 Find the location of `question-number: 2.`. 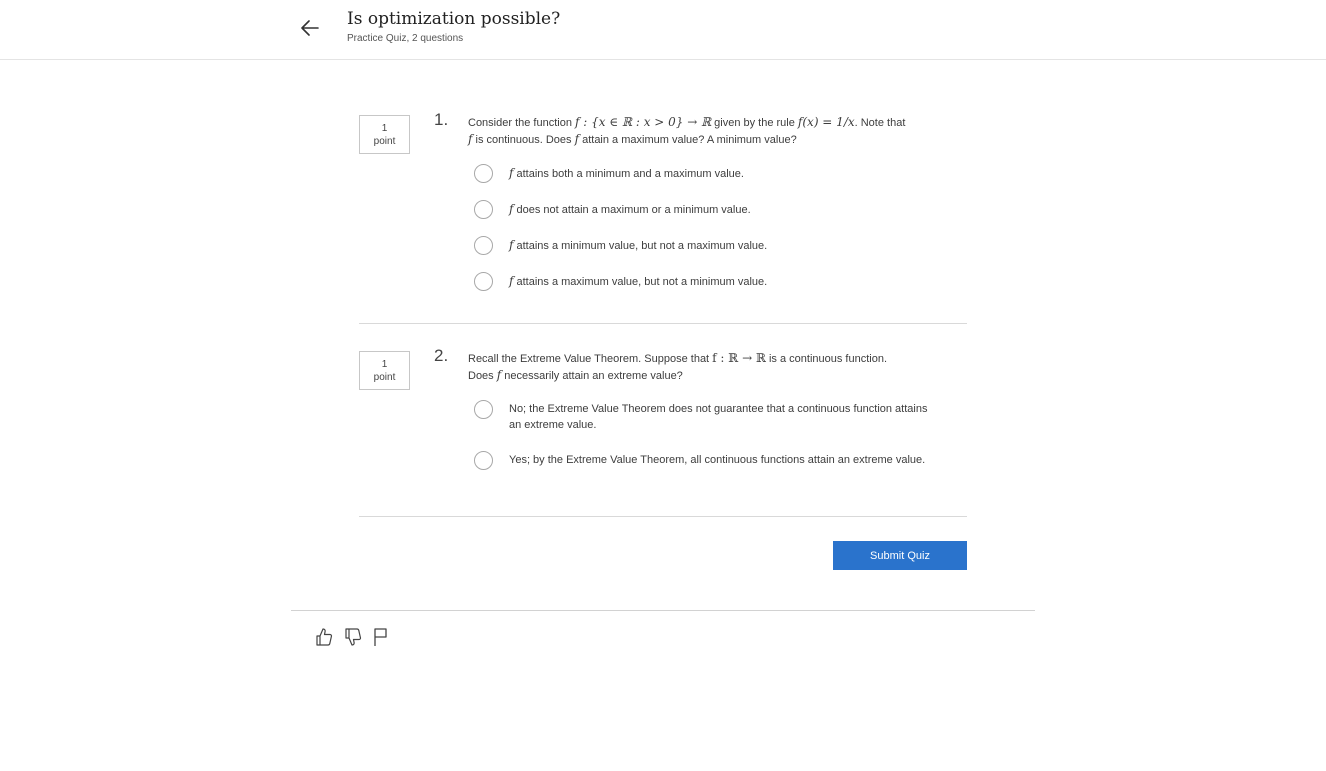

question-number: 2. is located at coordinates (441, 355).